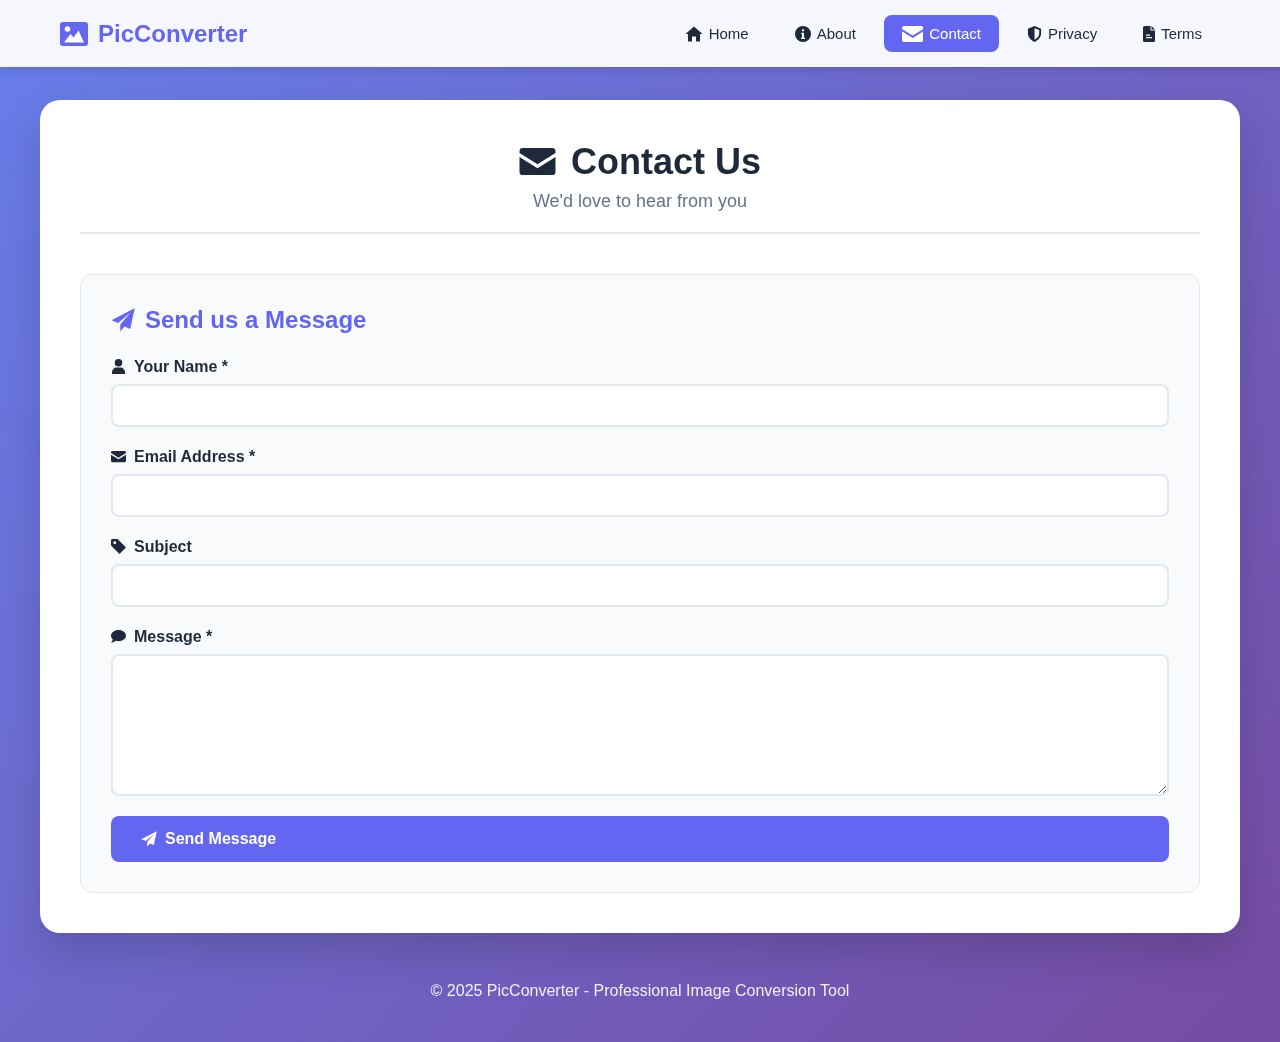 This screenshot has height=1042, width=1280. I want to click on nav-link: About, so click(825, 33).